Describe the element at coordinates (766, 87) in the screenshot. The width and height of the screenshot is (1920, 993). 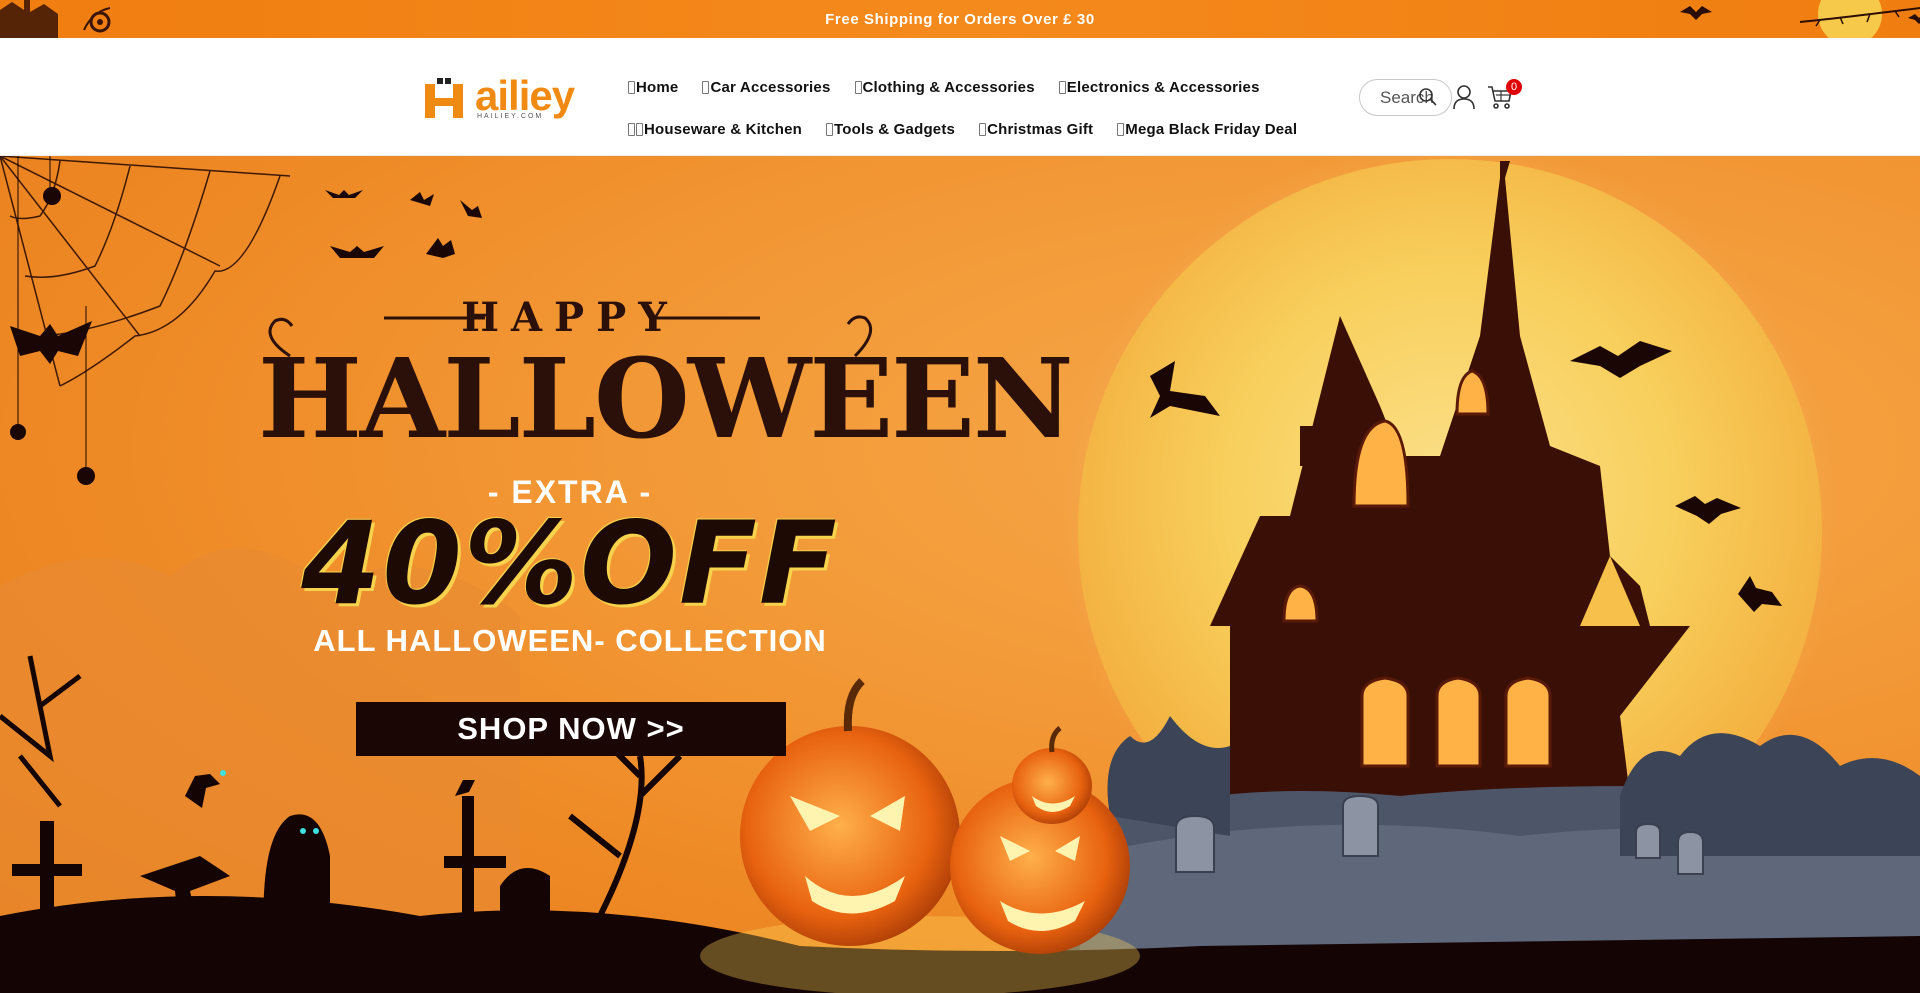
I see `nav-item-car-accessories: Car Accessories` at that location.